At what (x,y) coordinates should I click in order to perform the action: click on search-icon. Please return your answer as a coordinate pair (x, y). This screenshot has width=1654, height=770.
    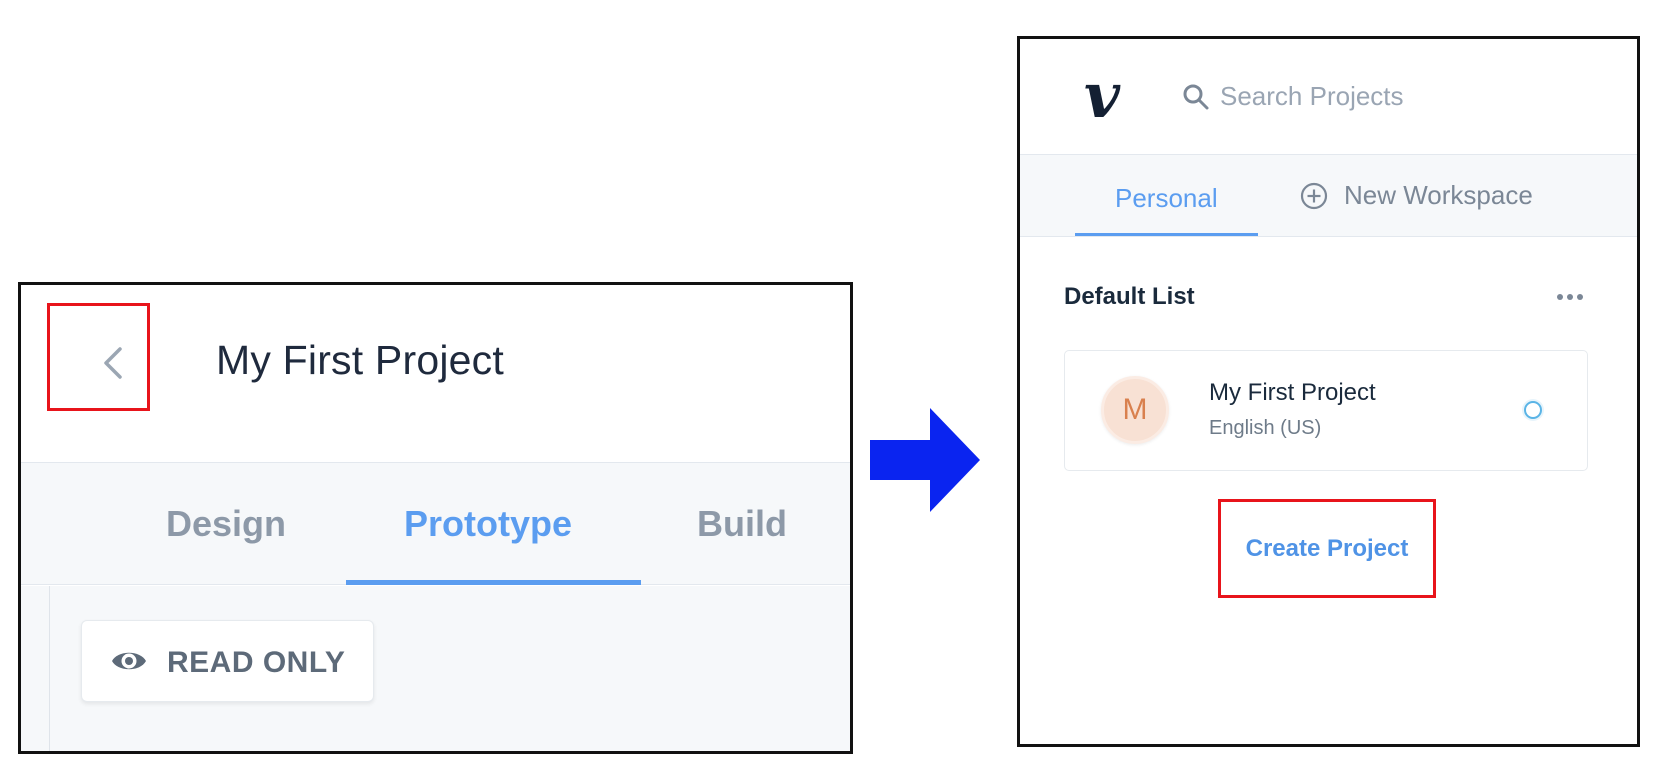
    Looking at the image, I should click on (1196, 99).